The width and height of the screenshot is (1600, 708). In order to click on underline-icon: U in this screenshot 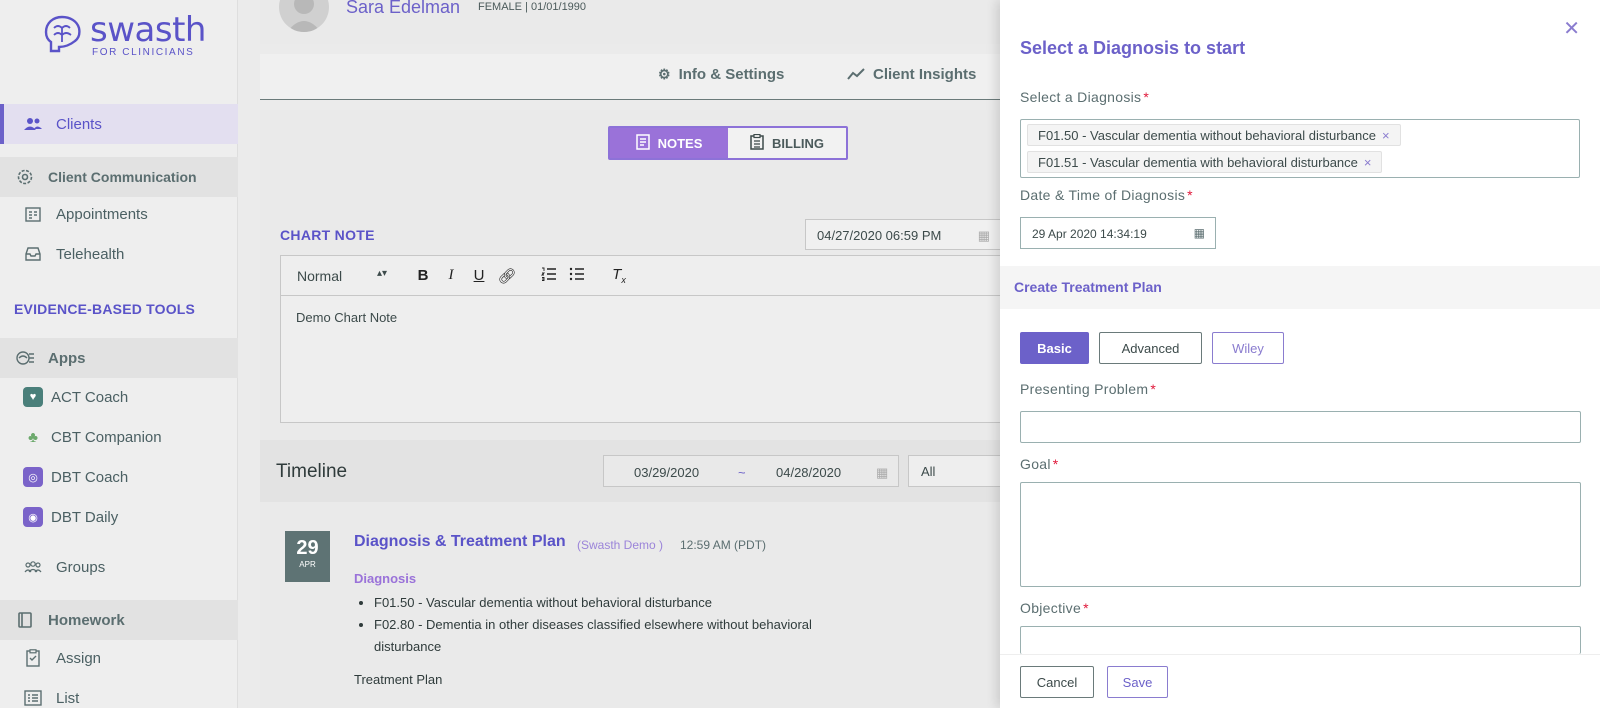, I will do `click(479, 275)`.